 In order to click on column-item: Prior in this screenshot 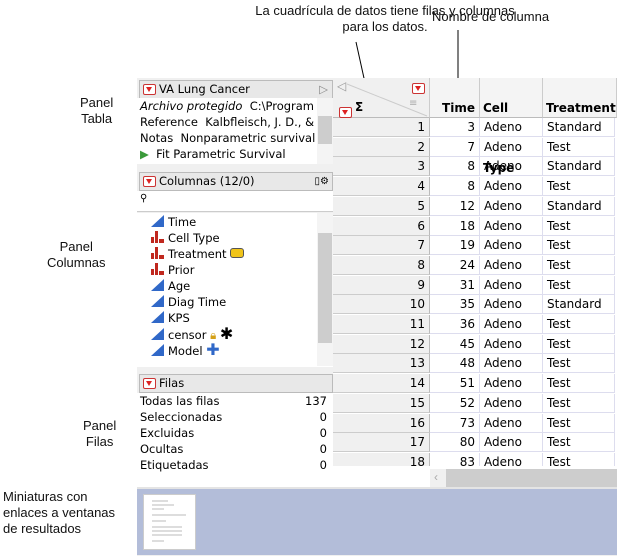, I will do `click(235, 270)`.